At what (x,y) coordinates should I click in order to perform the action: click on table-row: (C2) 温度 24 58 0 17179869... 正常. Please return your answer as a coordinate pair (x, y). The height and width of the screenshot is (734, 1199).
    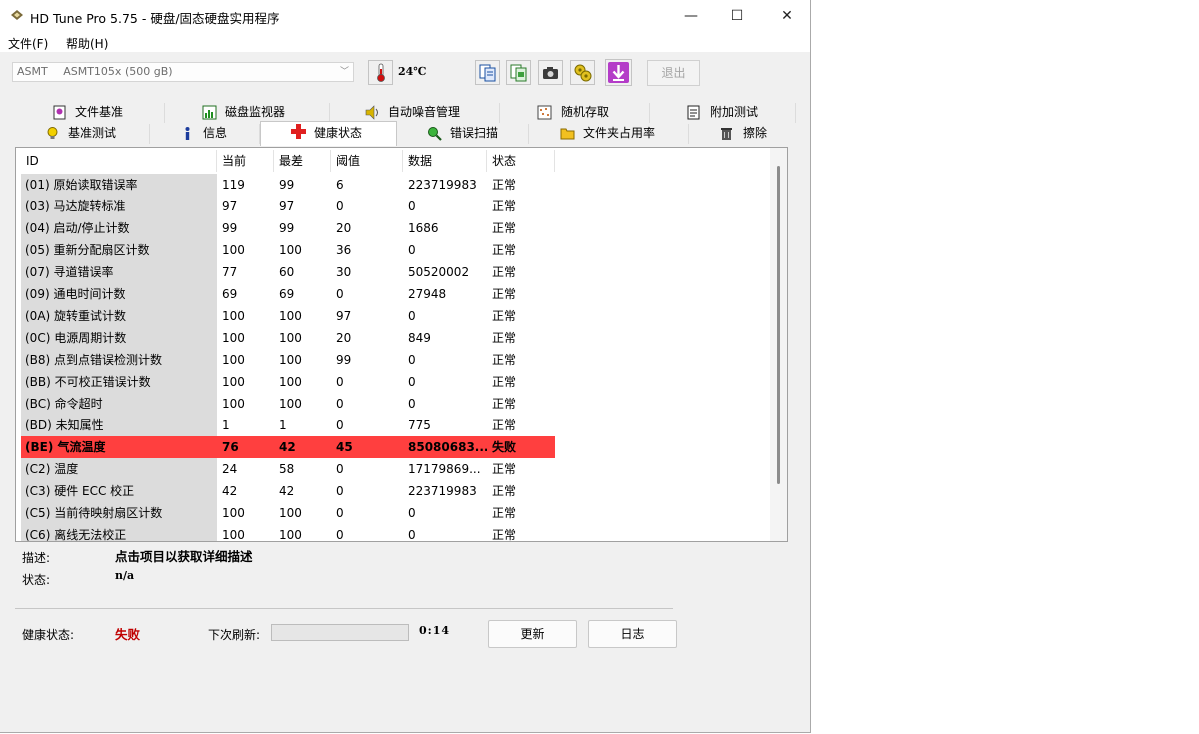
    Looking at the image, I should click on (288, 469).